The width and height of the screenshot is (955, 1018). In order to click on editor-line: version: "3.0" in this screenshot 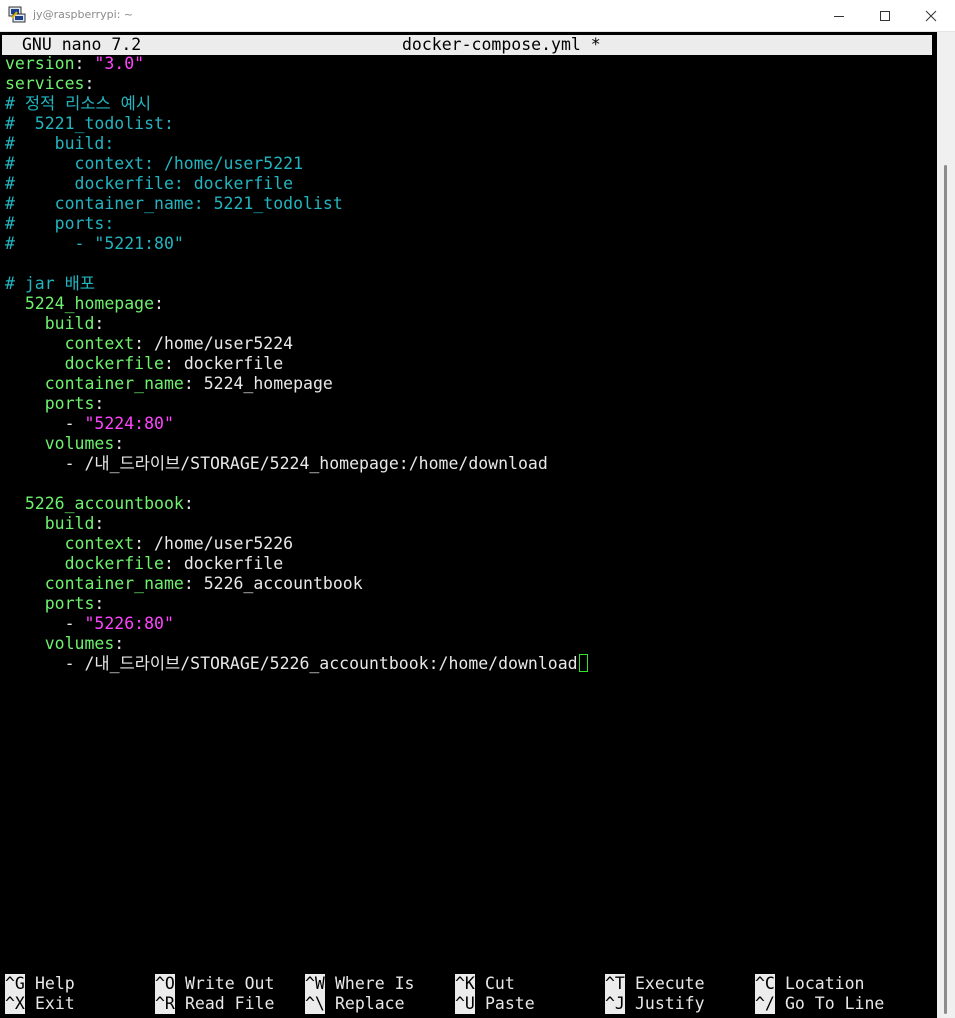, I will do `click(74, 64)`.